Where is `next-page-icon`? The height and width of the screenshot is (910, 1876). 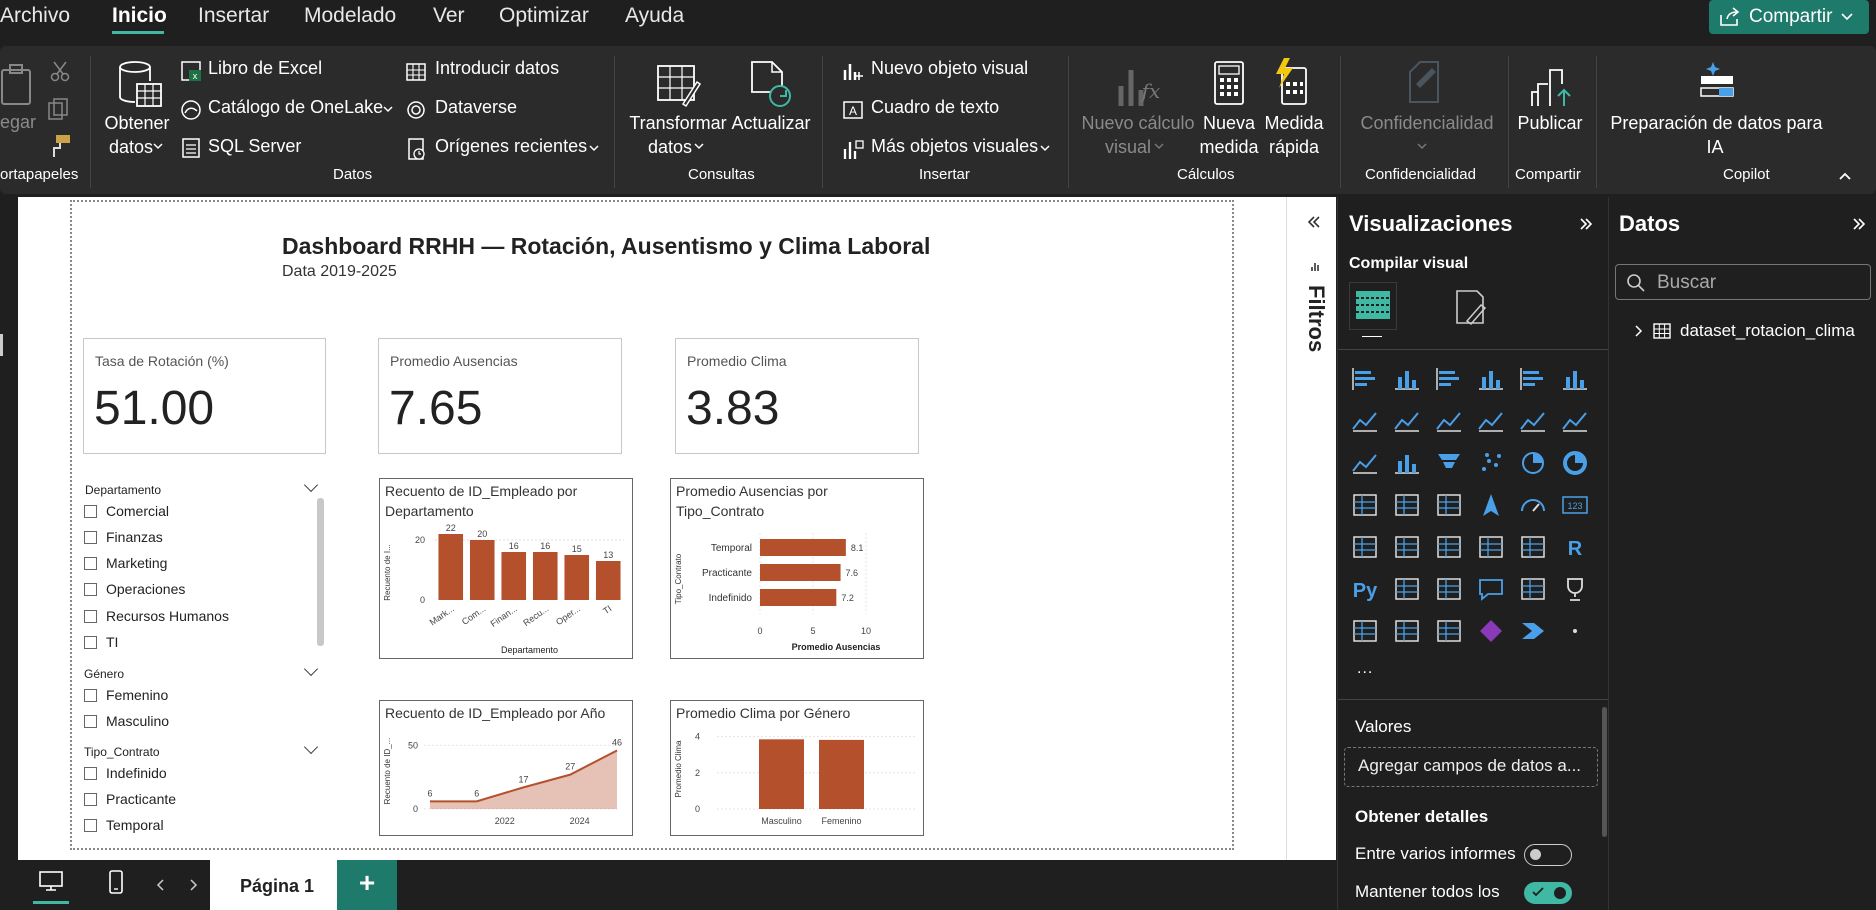
next-page-icon is located at coordinates (193, 885).